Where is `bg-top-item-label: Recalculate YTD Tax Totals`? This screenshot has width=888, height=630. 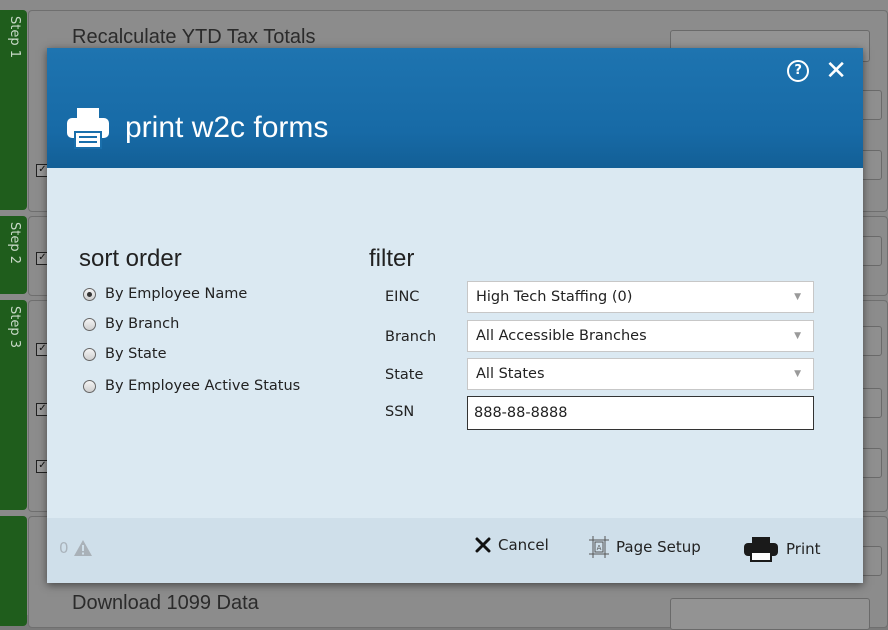
bg-top-item-label: Recalculate YTD Tax Totals is located at coordinates (194, 37).